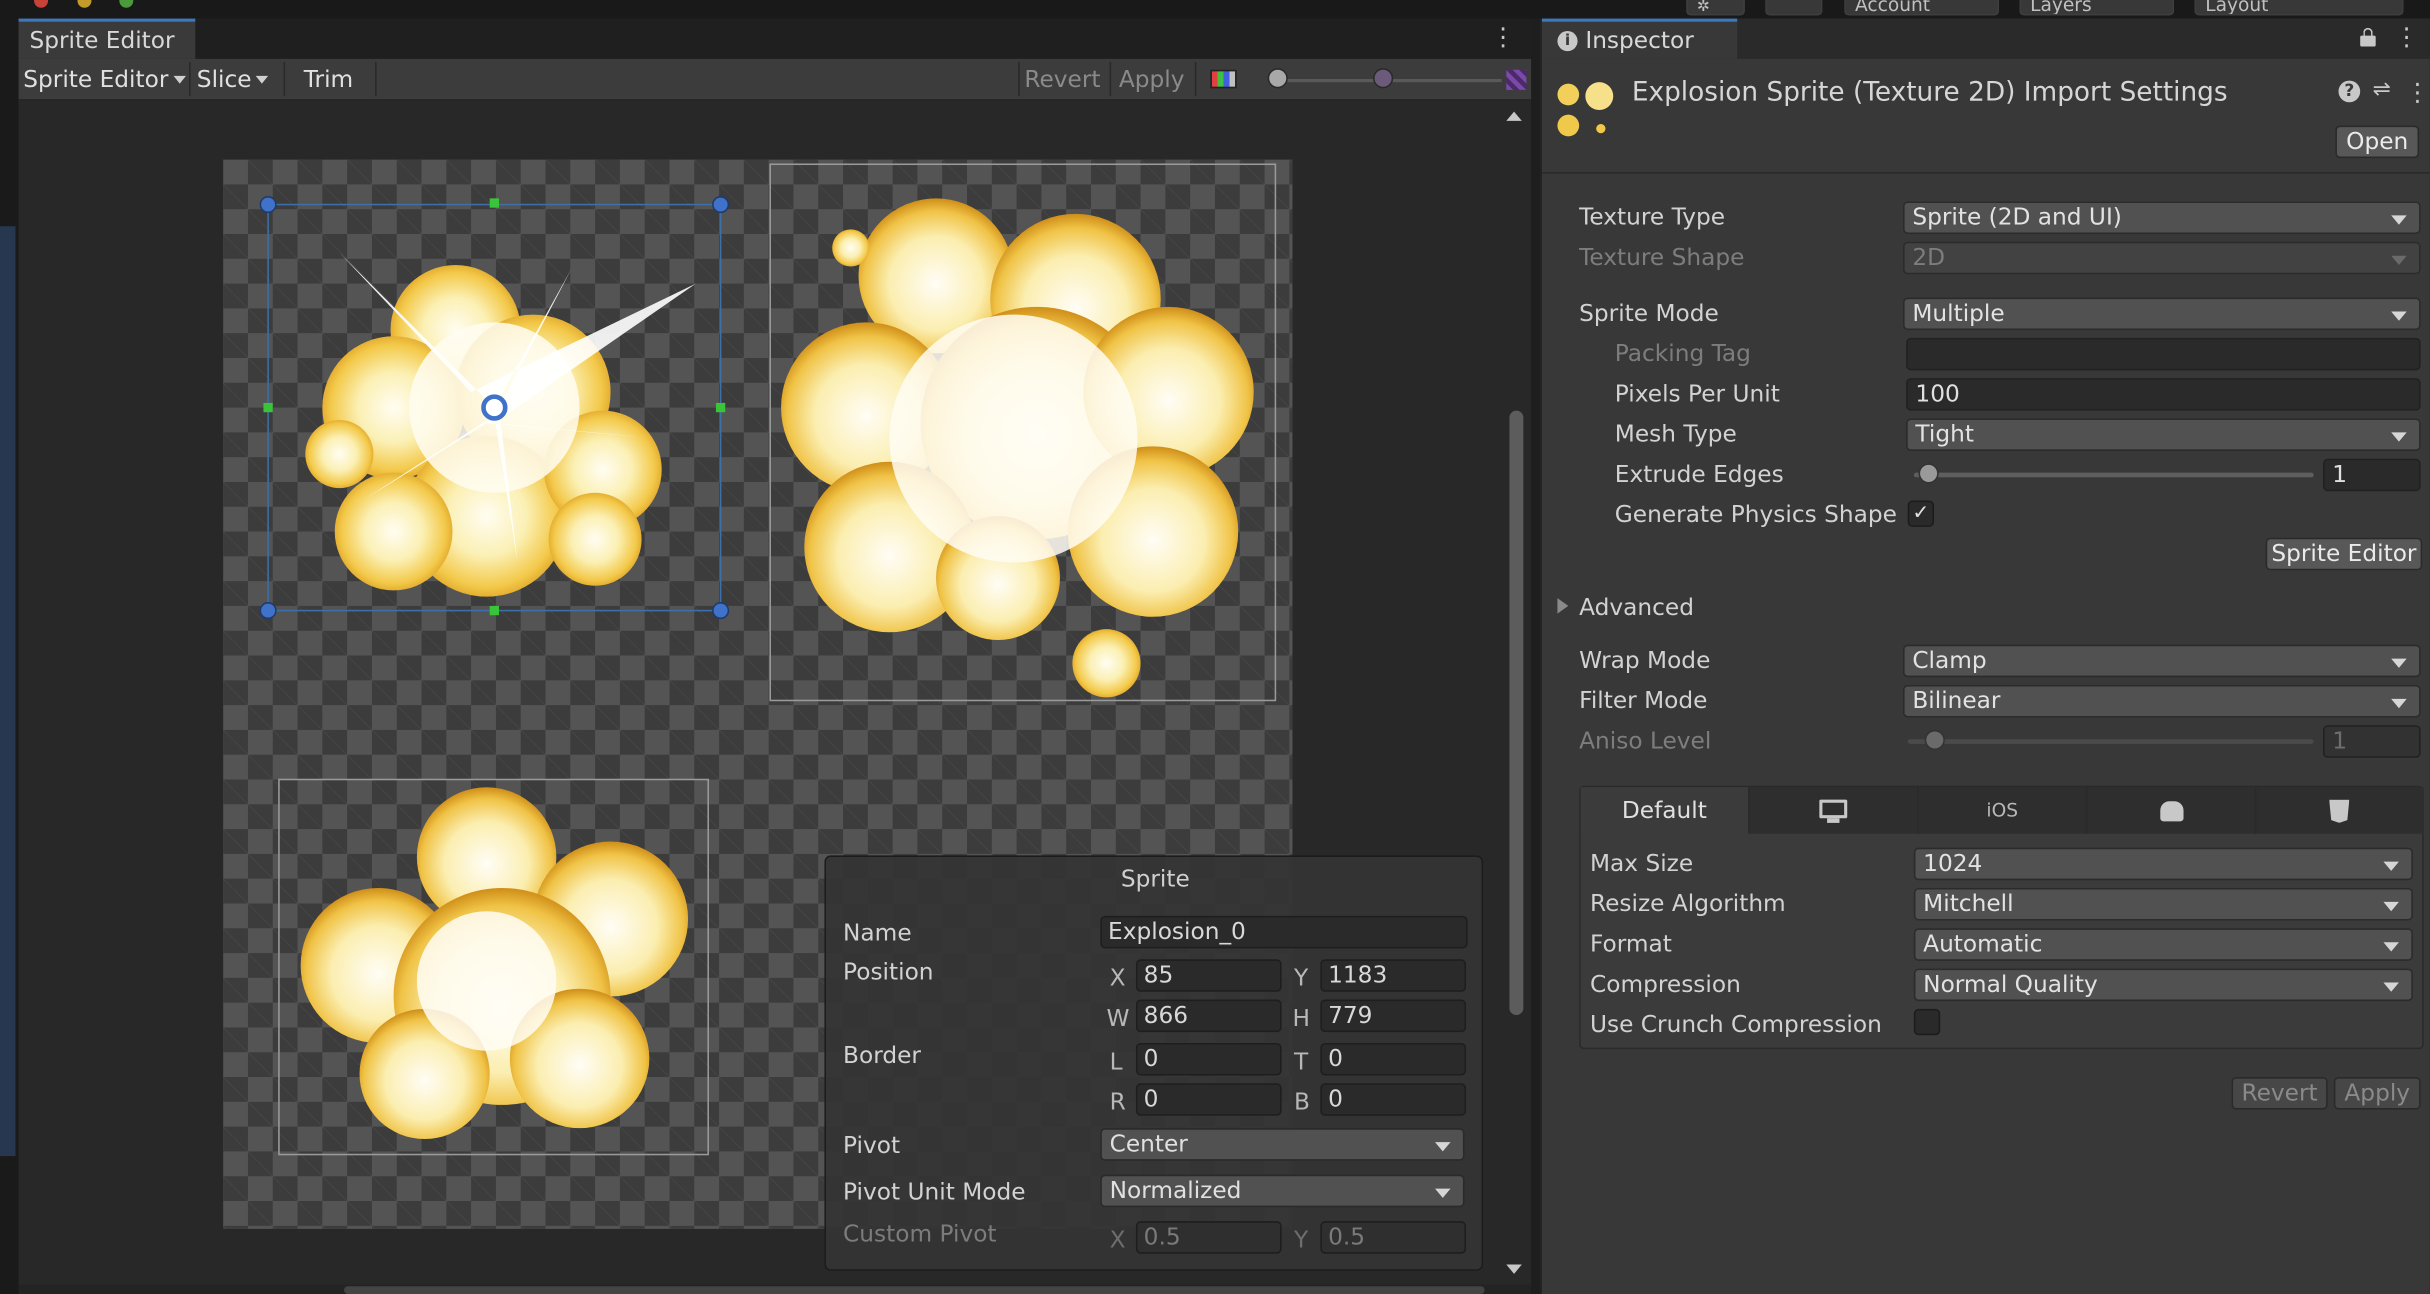 This screenshot has height=1294, width=2430. I want to click on filter-mode-dropdown: Bilinear, so click(2162, 701).